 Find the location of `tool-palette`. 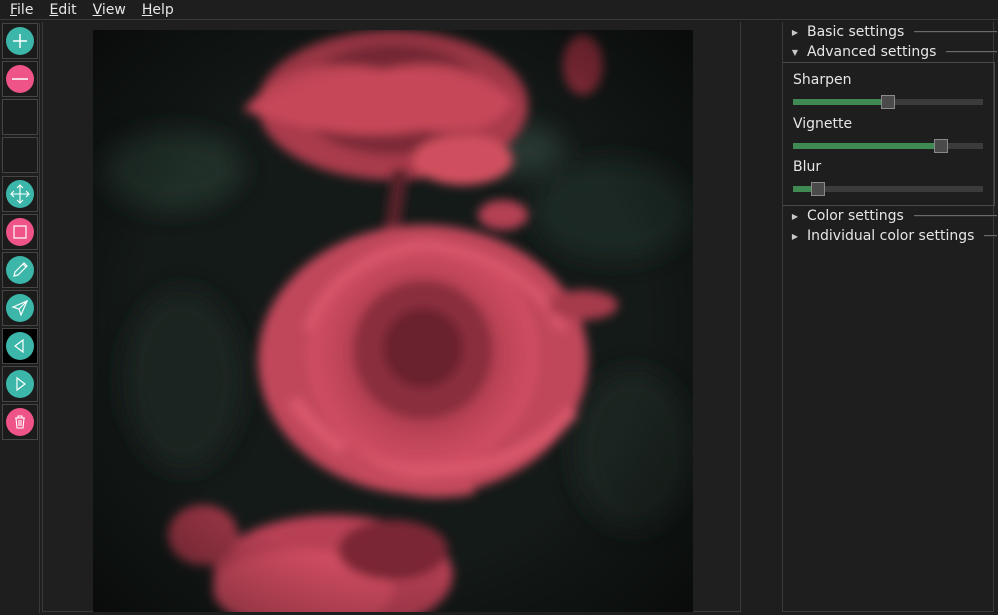

tool-palette is located at coordinates (21, 318).